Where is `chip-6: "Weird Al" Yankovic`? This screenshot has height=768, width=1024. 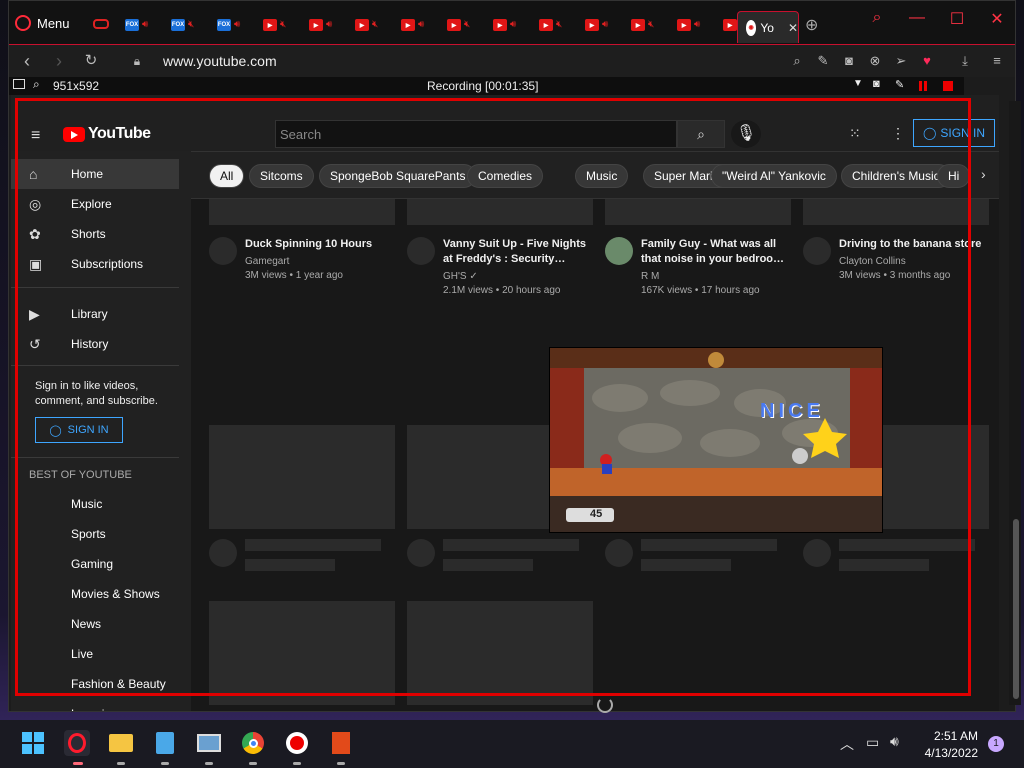 chip-6: "Weird Al" Yankovic is located at coordinates (774, 176).